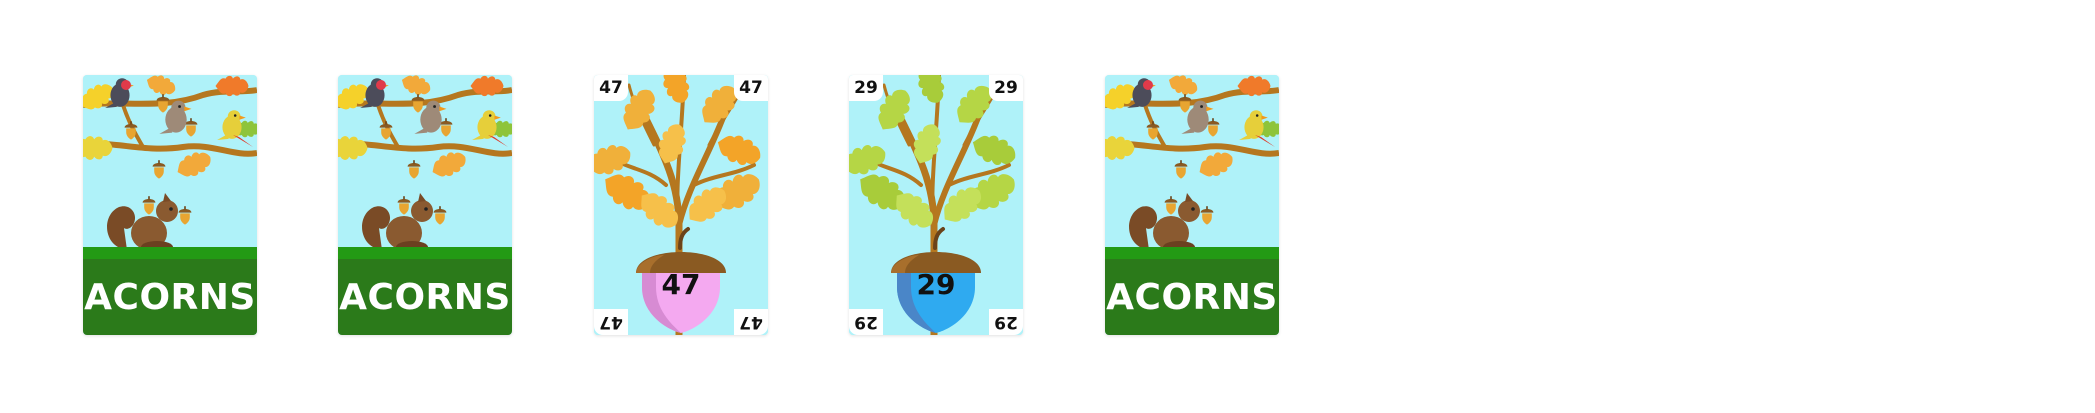 The image size is (2095, 413). I want to click on corner-value-top-right: 47, so click(751, 88).